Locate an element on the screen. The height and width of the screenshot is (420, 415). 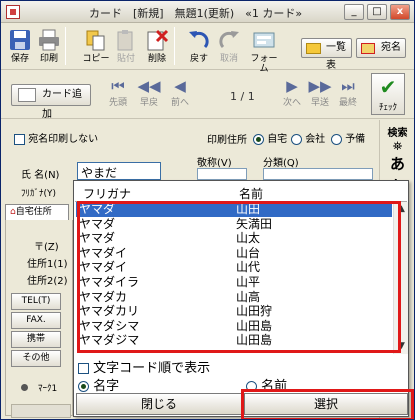
name-cell: 山代 is located at coordinates (248, 267).